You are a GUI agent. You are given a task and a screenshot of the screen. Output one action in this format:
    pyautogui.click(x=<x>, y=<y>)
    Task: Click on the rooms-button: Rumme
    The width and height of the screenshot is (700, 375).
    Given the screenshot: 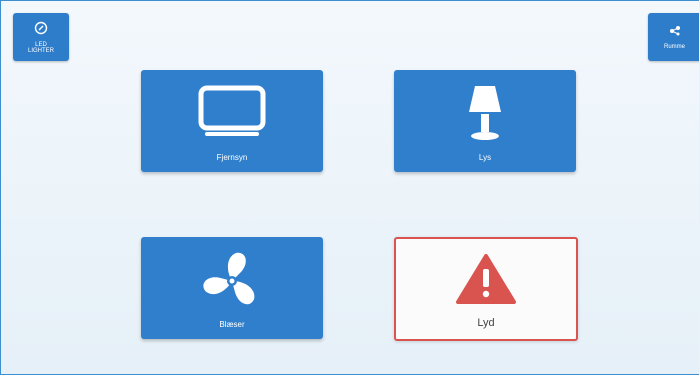 What is the action you would take?
    pyautogui.click(x=673, y=37)
    